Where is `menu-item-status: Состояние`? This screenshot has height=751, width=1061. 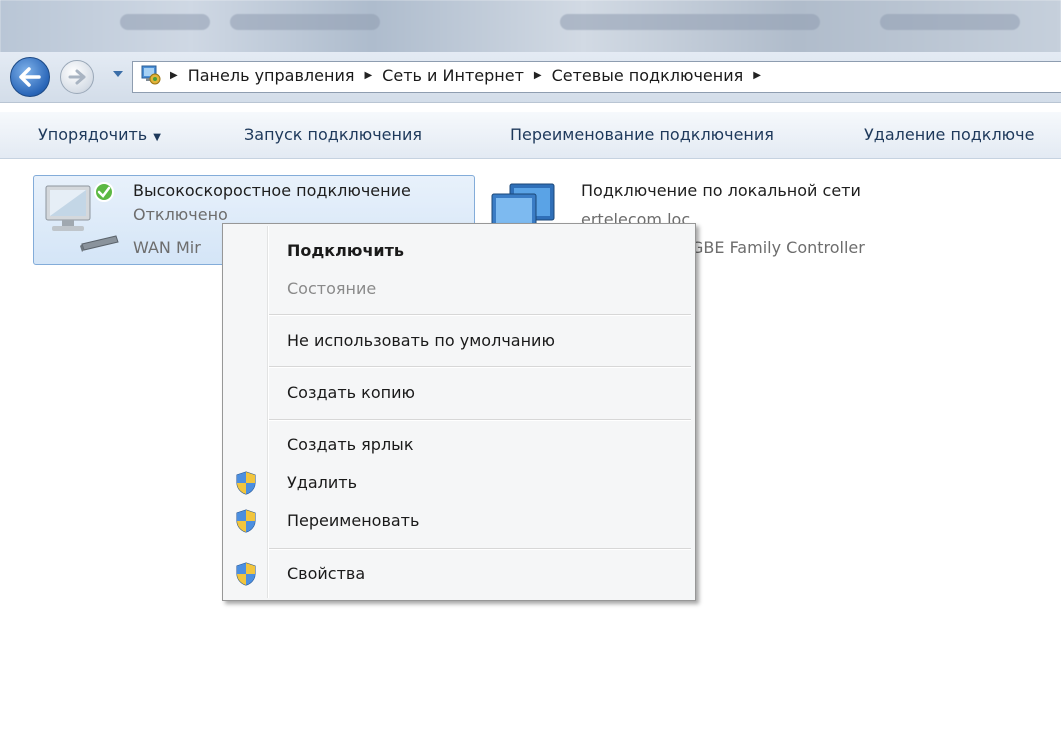
menu-item-status: Состояние is located at coordinates (332, 288).